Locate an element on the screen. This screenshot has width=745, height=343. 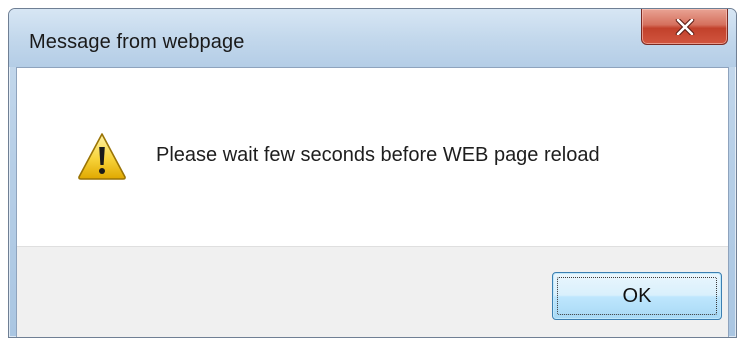
dialog-title: Message from webpage is located at coordinates (137, 42).